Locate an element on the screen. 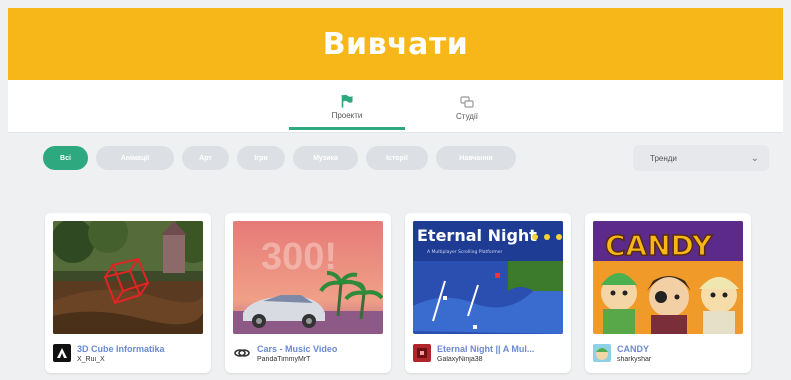 The height and width of the screenshot is (380, 791). tab-studios: Студії is located at coordinates (467, 108).